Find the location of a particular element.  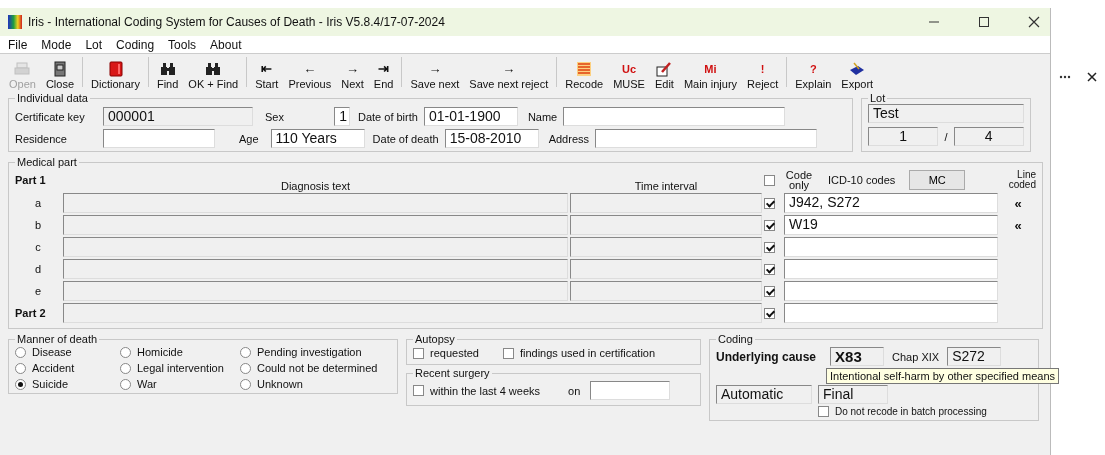

chapter-code-field: S272 is located at coordinates (974, 356).